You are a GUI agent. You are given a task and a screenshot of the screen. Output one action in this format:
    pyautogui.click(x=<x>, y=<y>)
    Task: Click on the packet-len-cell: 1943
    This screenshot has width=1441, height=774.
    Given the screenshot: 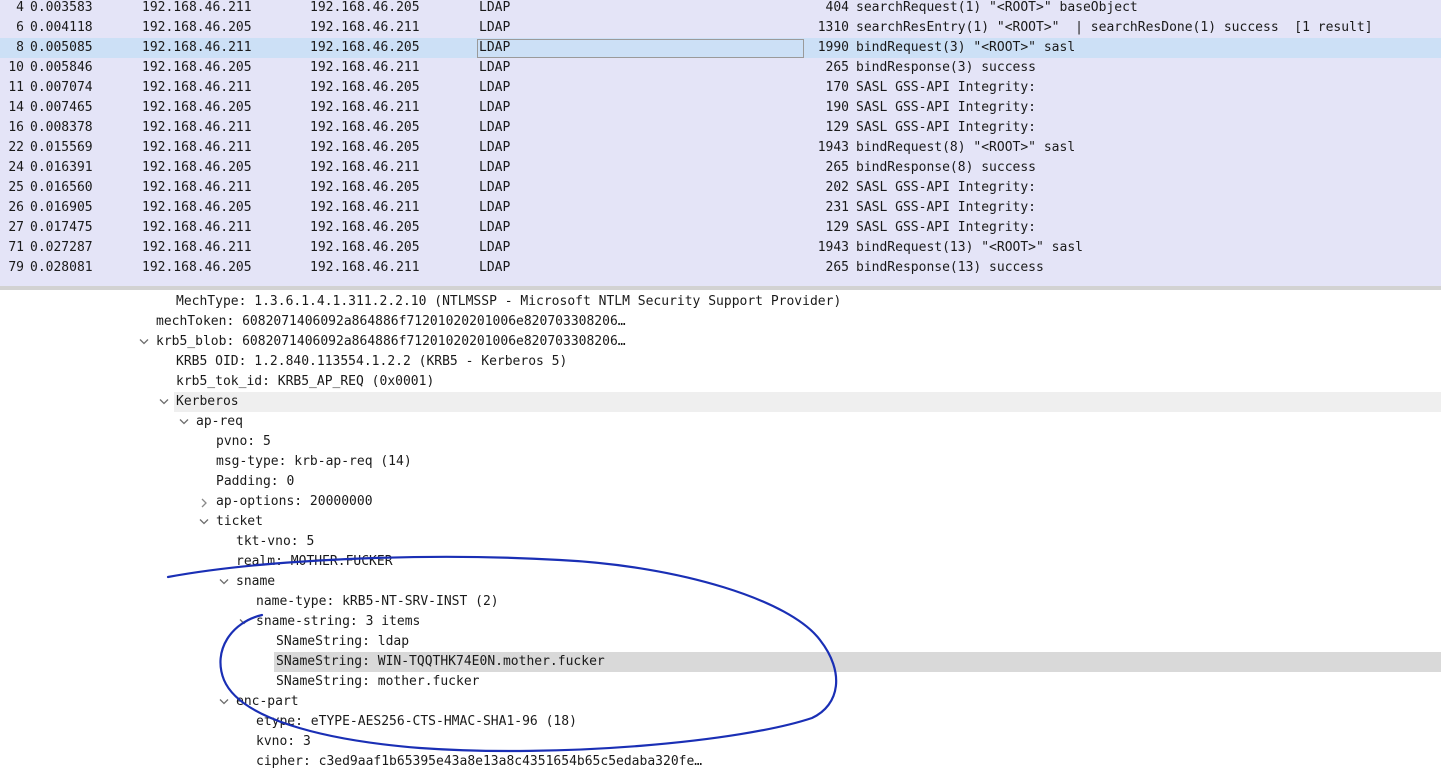 What is the action you would take?
    pyautogui.click(x=833, y=247)
    